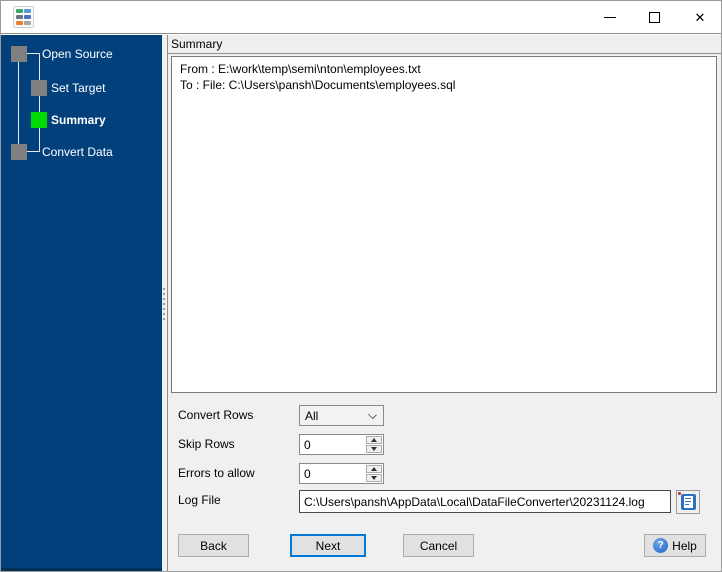  Describe the element at coordinates (333, 473) in the screenshot. I see `errors-to-allow-input` at that location.